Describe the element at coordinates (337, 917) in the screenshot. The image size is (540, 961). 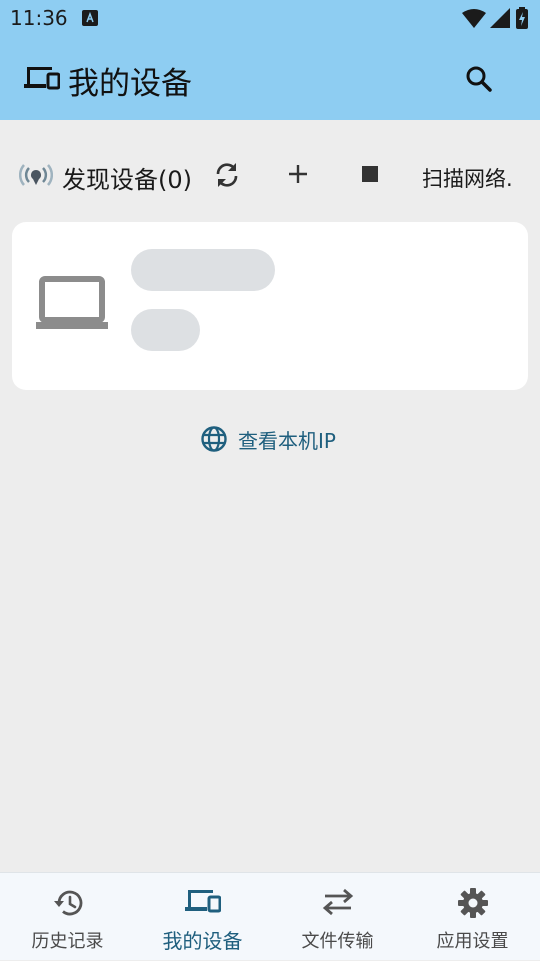
I see `nav-item-file-transfer: 文件传输` at that location.